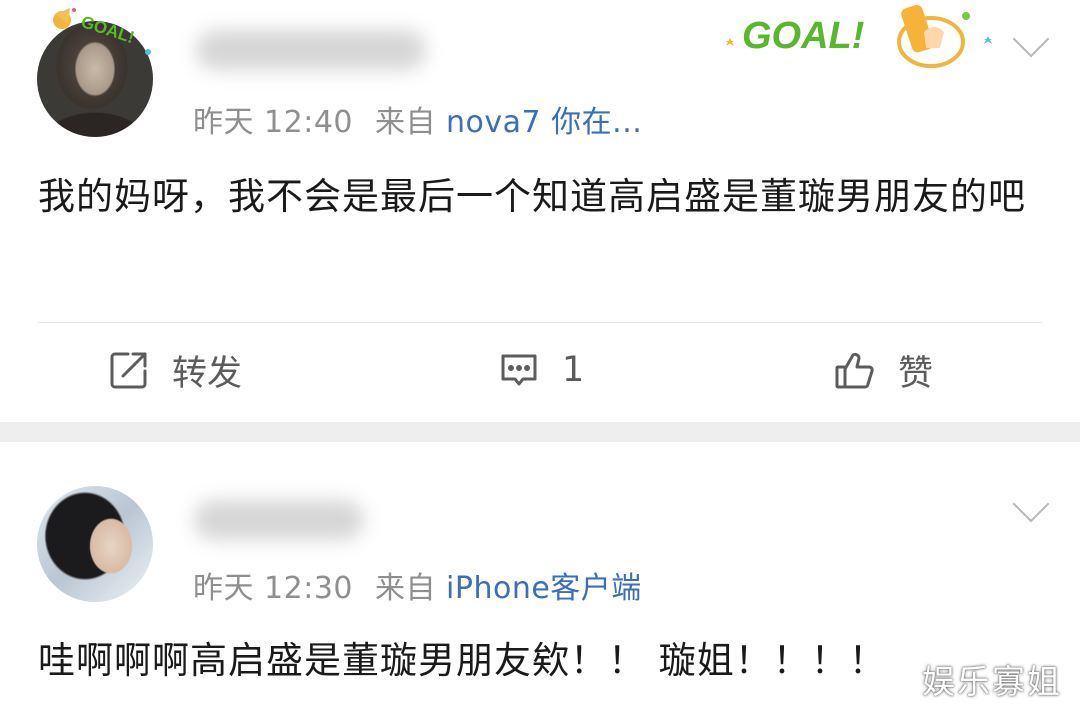 This screenshot has height=725, width=1080. I want to click on post-text: 我的妈呀，我不会是最后一个知道高启盛是董璇男朋友的吧, so click(532, 196).